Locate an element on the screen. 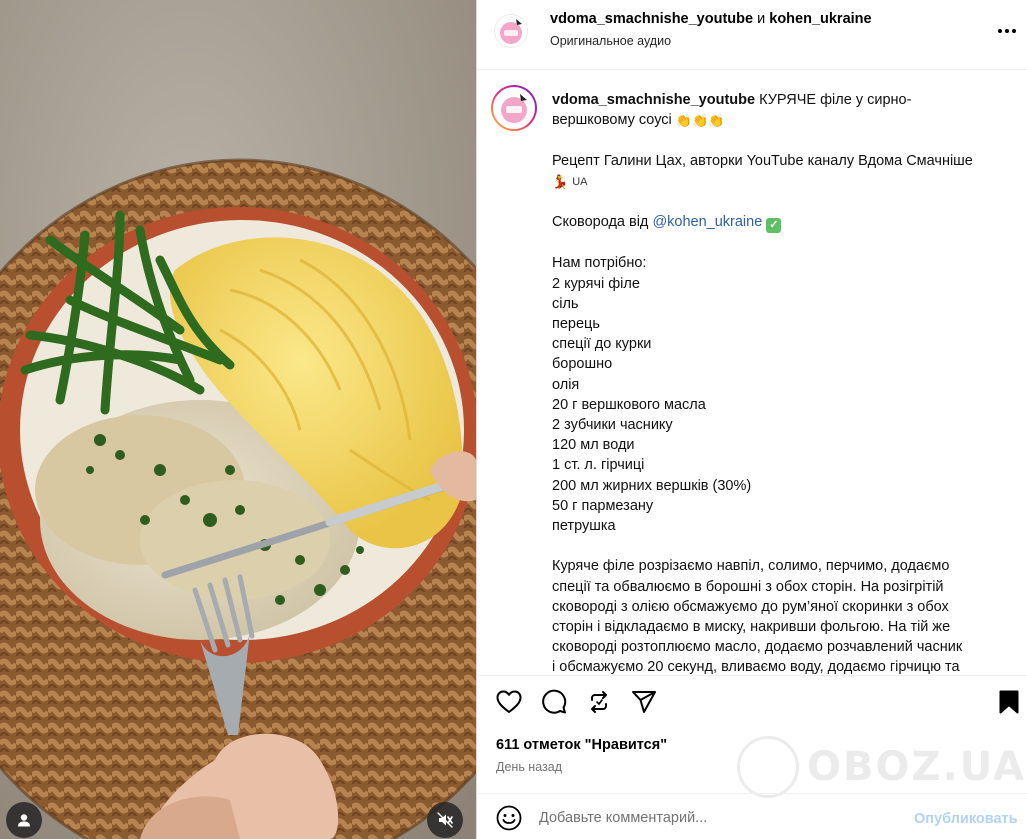 The image size is (1027, 839). caption-author-avatar is located at coordinates (514, 108).